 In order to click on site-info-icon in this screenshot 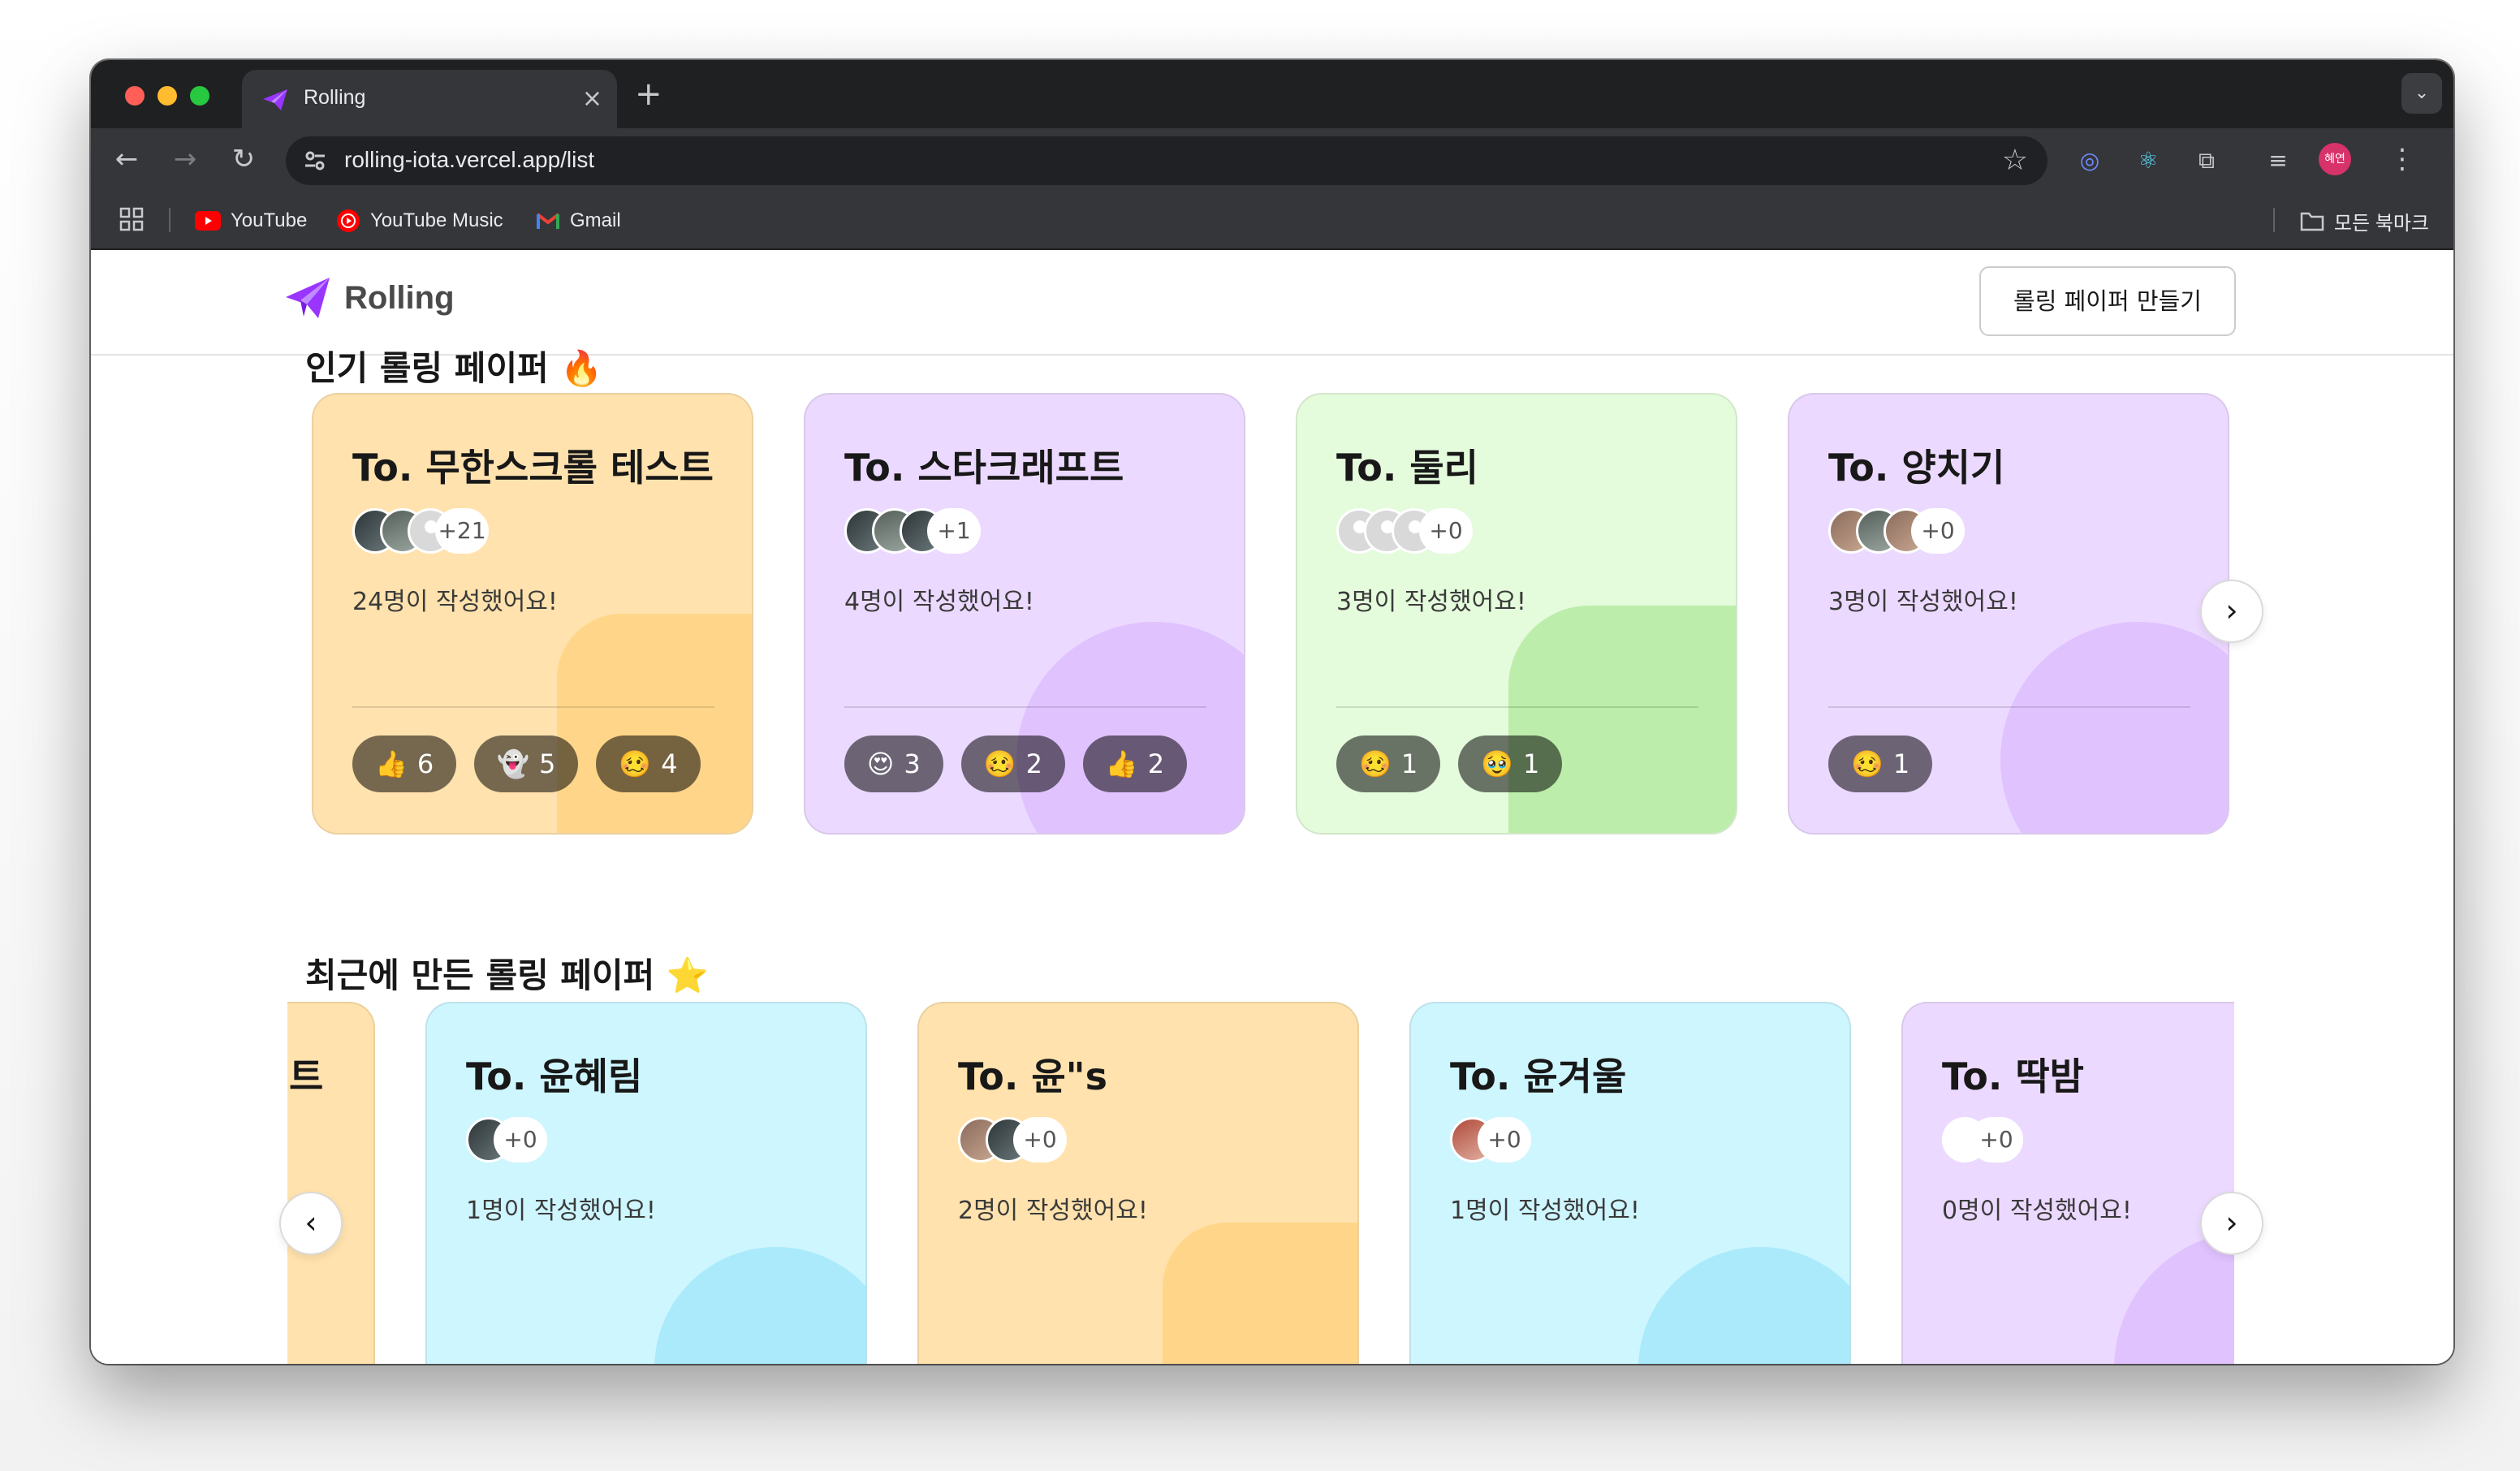, I will do `click(315, 161)`.